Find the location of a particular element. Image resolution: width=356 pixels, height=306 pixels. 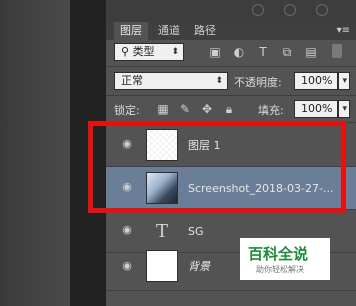

fill-label: 填充: is located at coordinates (271, 110).